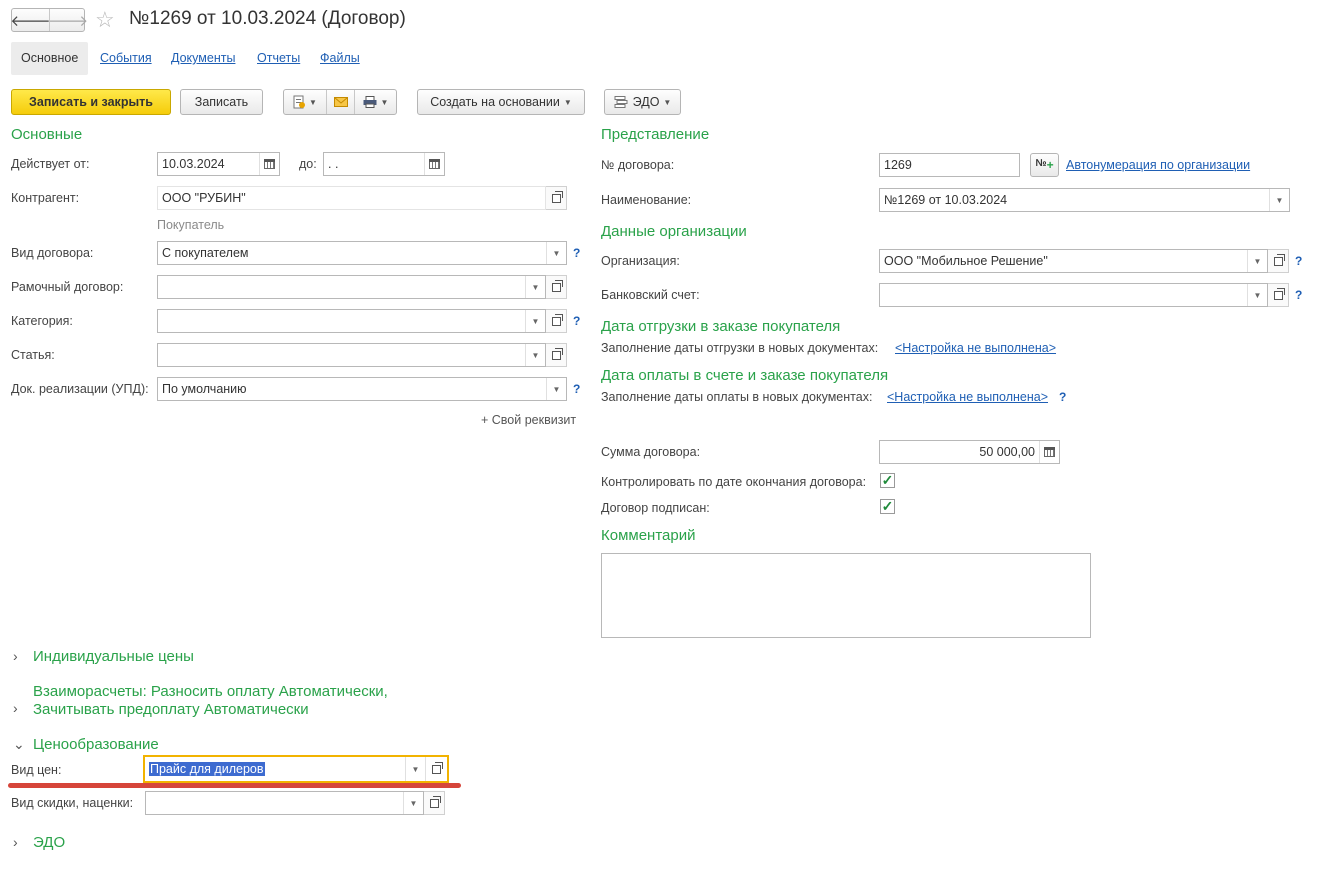  Describe the element at coordinates (33, 355) in the screenshot. I see `article-label: Статья:` at that location.